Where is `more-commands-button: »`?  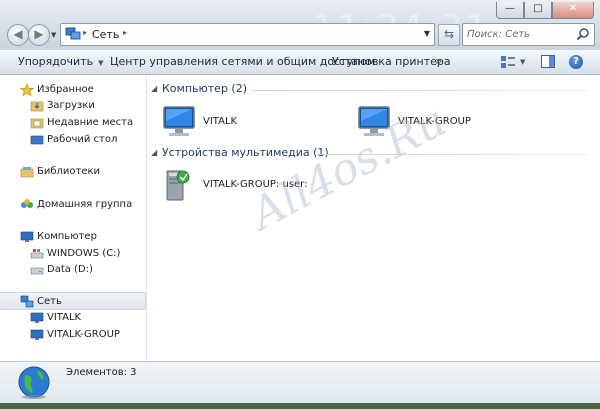 more-commands-button: » is located at coordinates (438, 61).